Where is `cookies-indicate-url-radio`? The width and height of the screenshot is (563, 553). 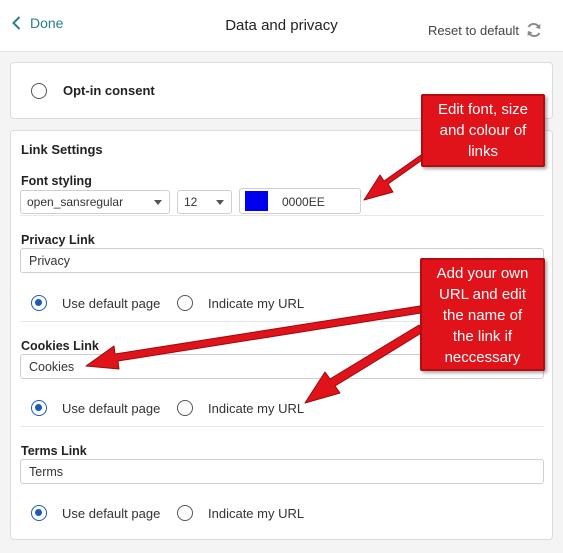 cookies-indicate-url-radio is located at coordinates (185, 408).